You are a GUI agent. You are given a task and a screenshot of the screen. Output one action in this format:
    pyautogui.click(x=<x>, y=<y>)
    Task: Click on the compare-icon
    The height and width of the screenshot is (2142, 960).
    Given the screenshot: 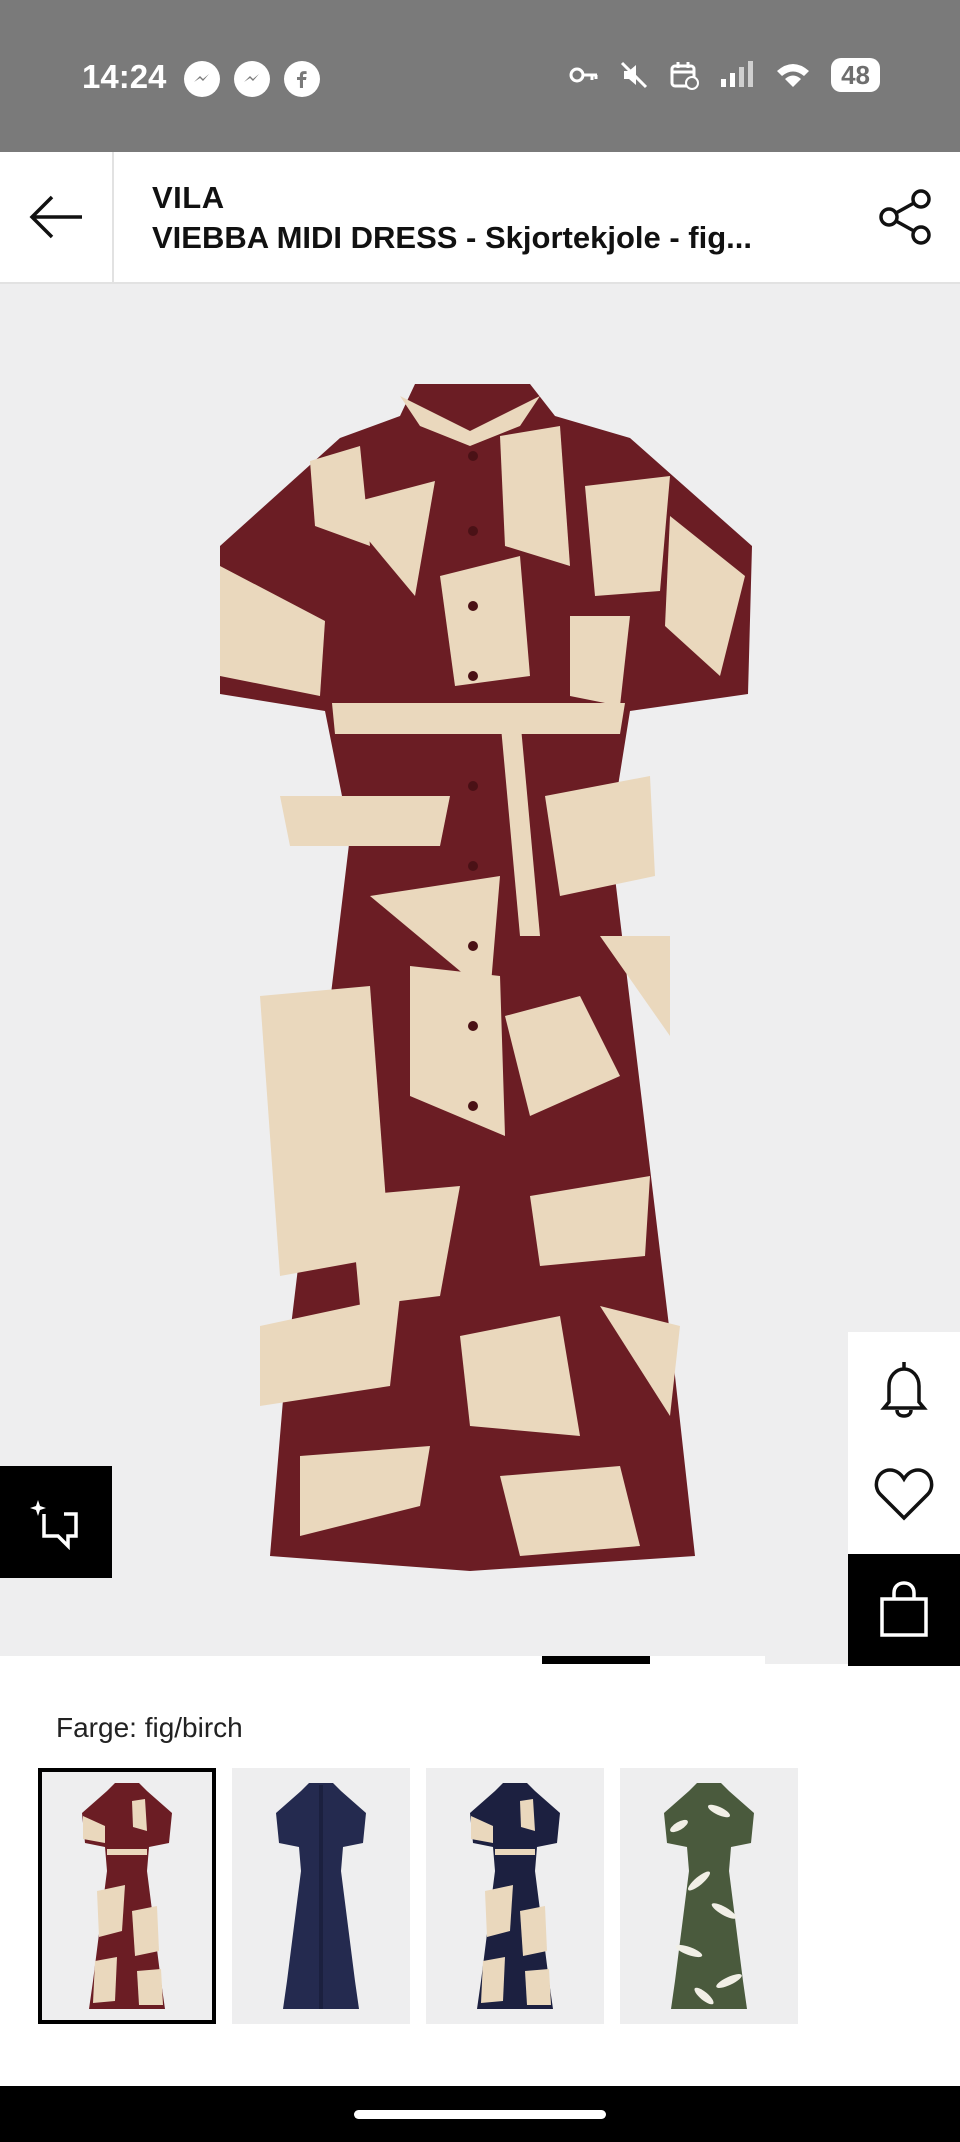 What is the action you would take?
    pyautogui.click(x=54, y=1525)
    